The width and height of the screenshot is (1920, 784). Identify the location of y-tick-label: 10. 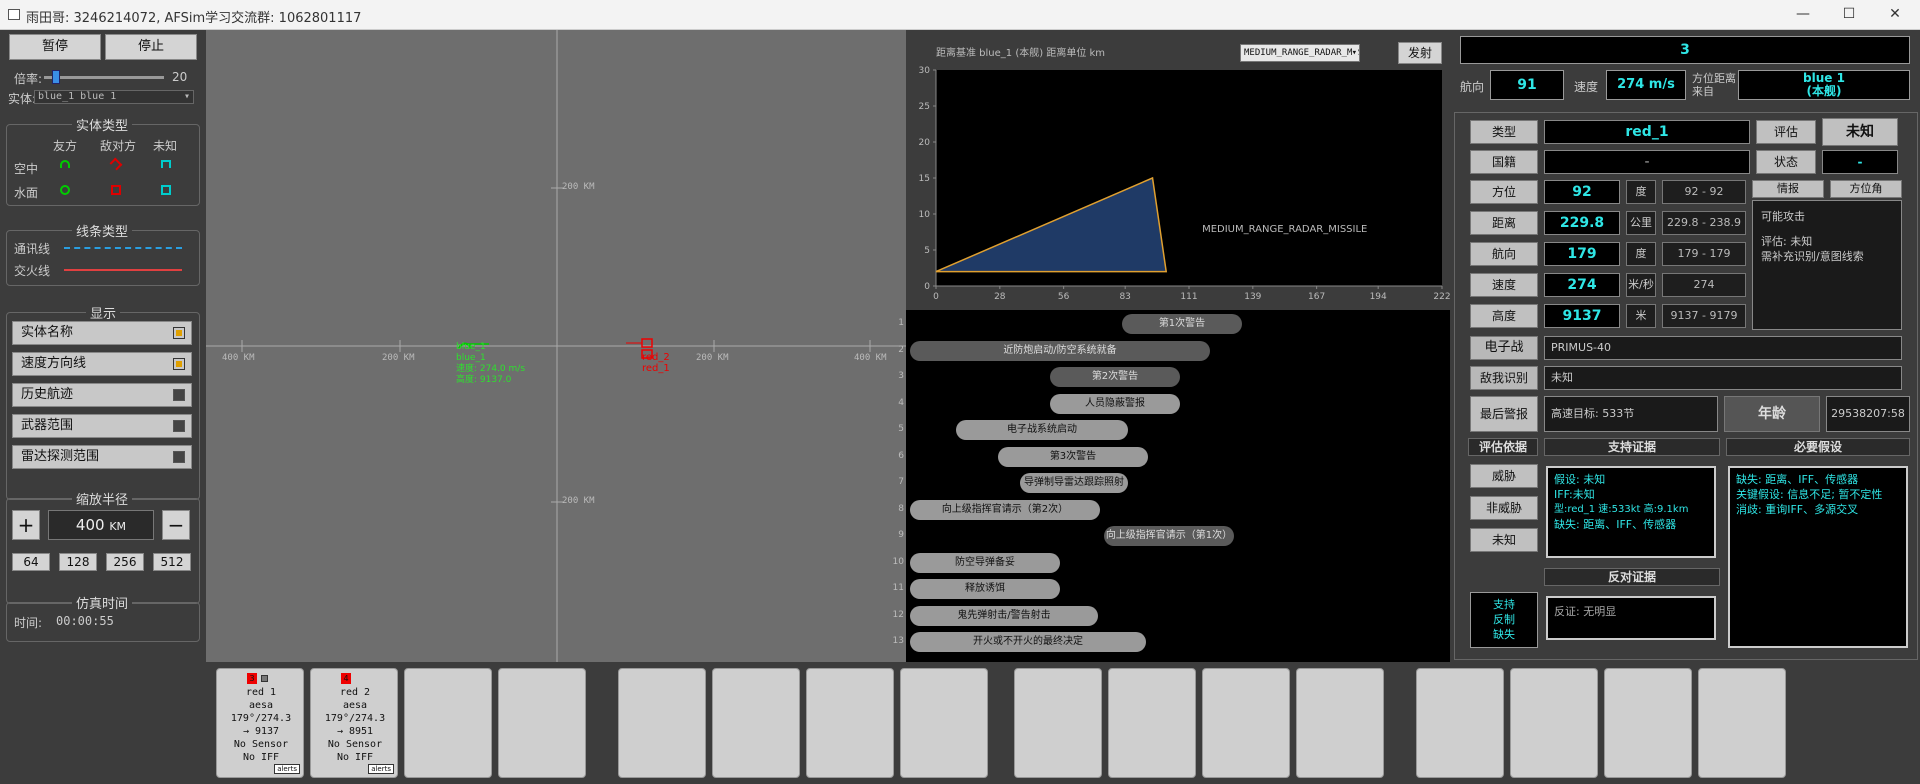
(925, 215).